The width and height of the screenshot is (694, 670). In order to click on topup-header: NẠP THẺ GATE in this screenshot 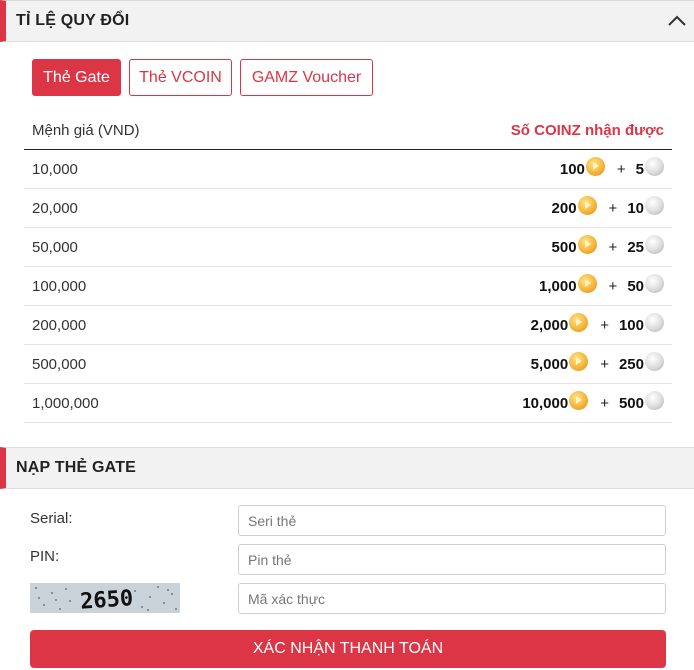, I will do `click(347, 468)`.